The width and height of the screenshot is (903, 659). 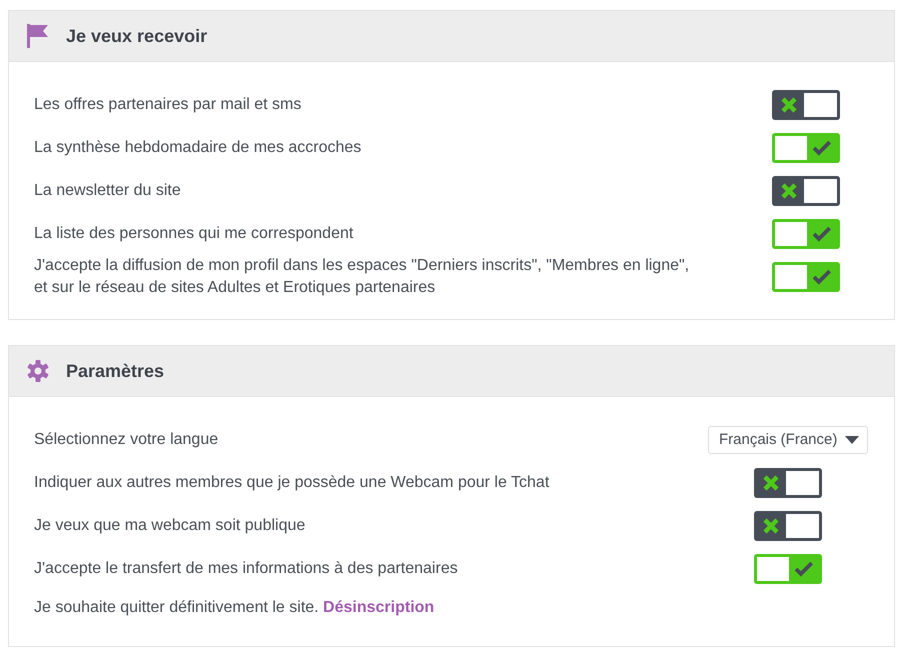 What do you see at coordinates (788, 440) in the screenshot?
I see `language-dropdown: Français (France)` at bounding box center [788, 440].